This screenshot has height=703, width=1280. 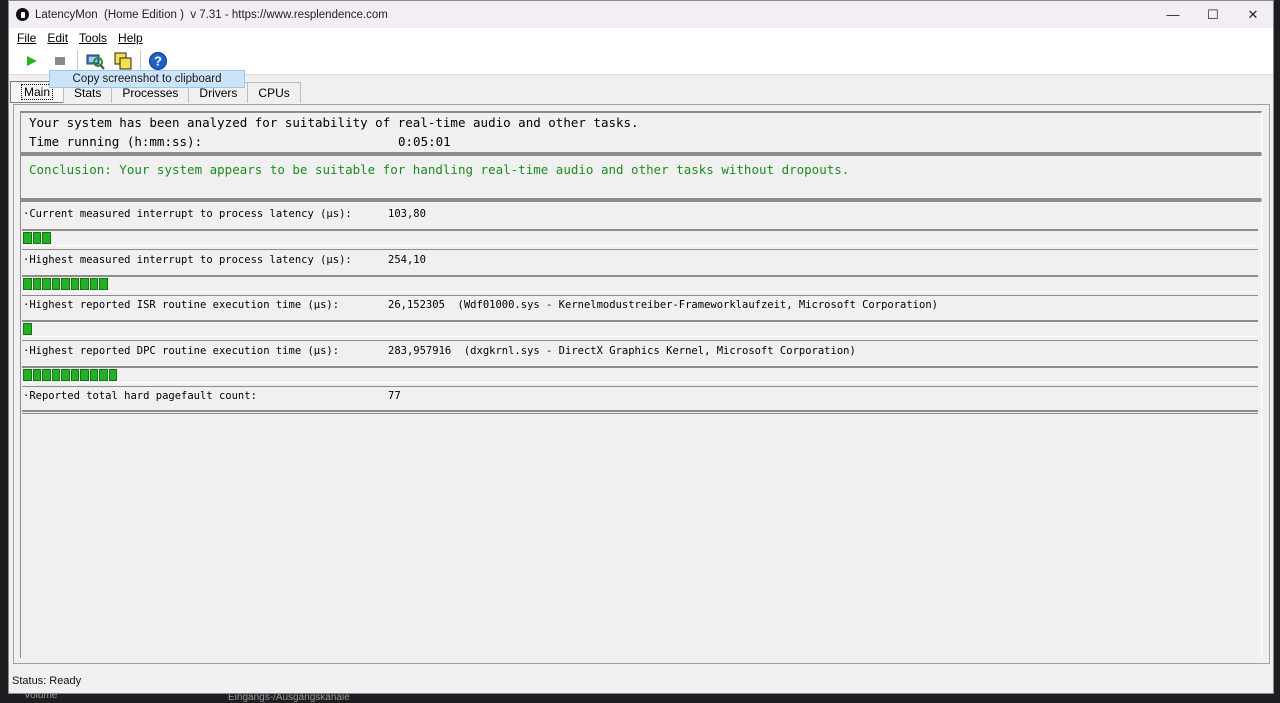 I want to click on menu-help: Help, so click(x=130, y=38).